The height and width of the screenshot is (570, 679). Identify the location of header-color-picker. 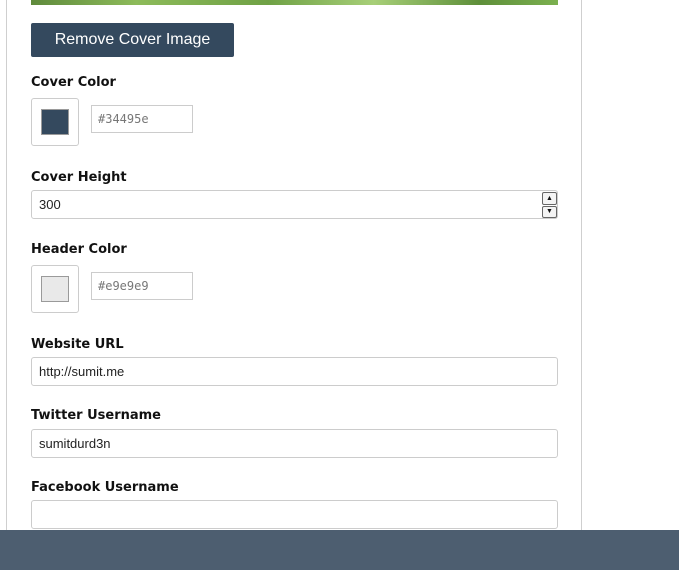
(55, 289).